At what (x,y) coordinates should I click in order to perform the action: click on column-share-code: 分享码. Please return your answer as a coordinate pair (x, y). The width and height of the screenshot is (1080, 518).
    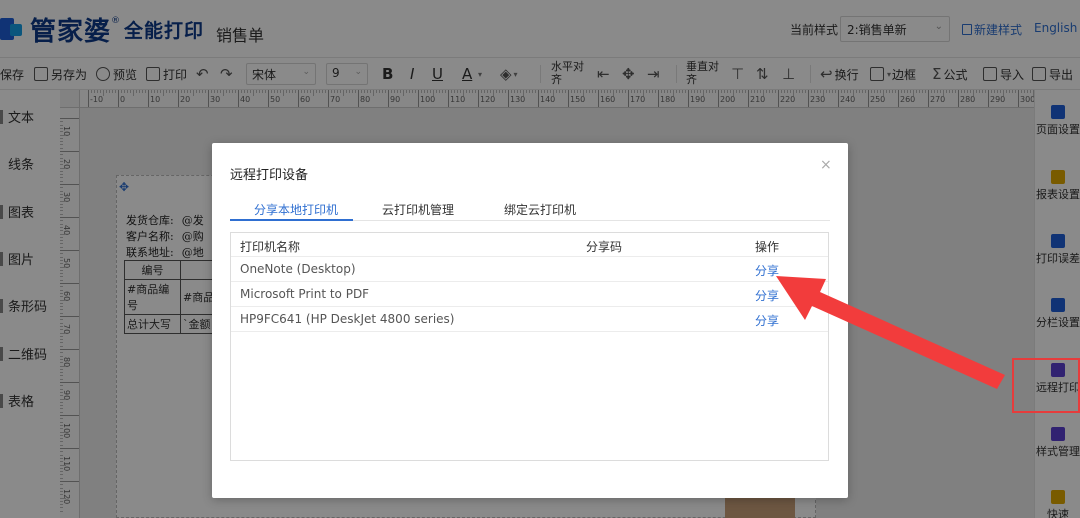
    Looking at the image, I should click on (604, 247).